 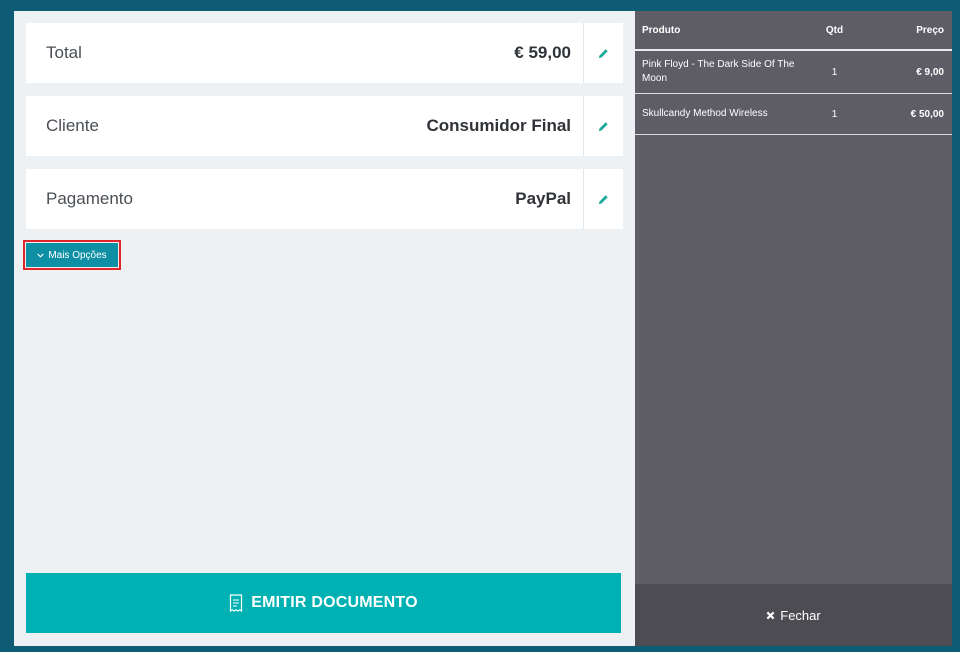 I want to click on header-price: Preço, so click(x=930, y=30).